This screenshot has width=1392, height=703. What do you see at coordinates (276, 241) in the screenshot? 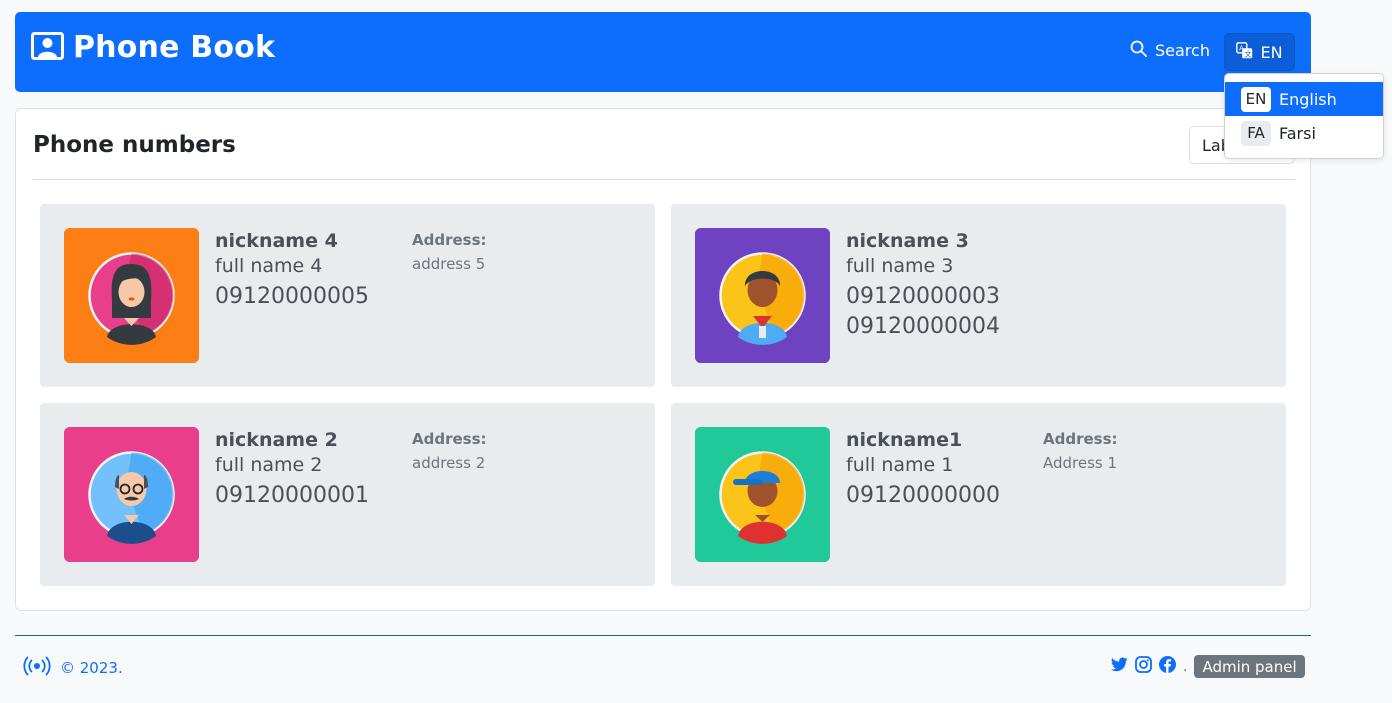
I see `contact-nickname: nickname 4` at bounding box center [276, 241].